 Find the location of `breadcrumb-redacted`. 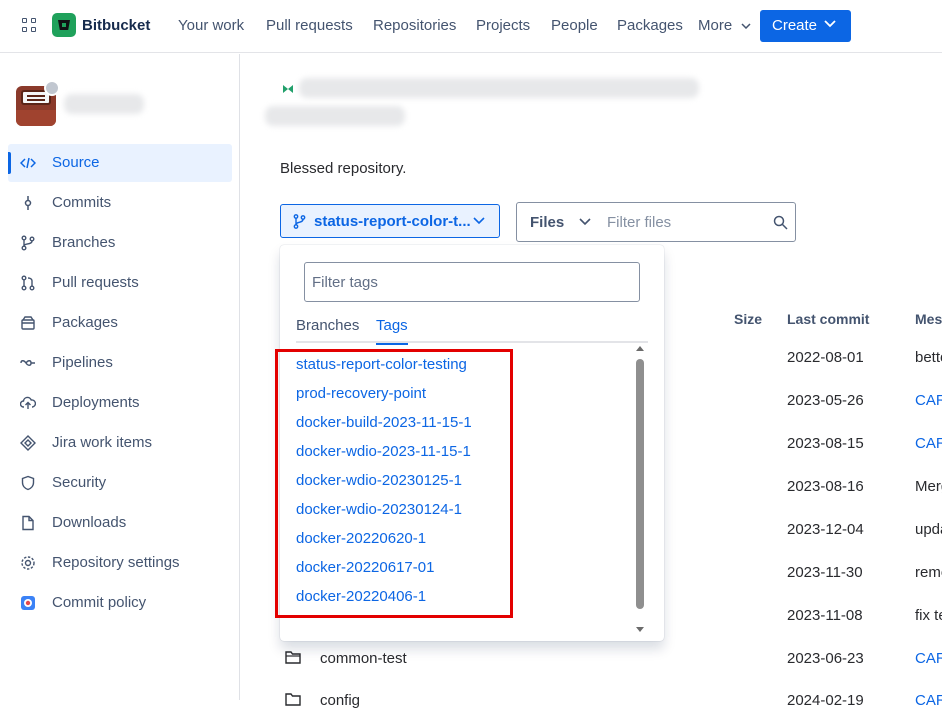

breadcrumb-redacted is located at coordinates (499, 88).